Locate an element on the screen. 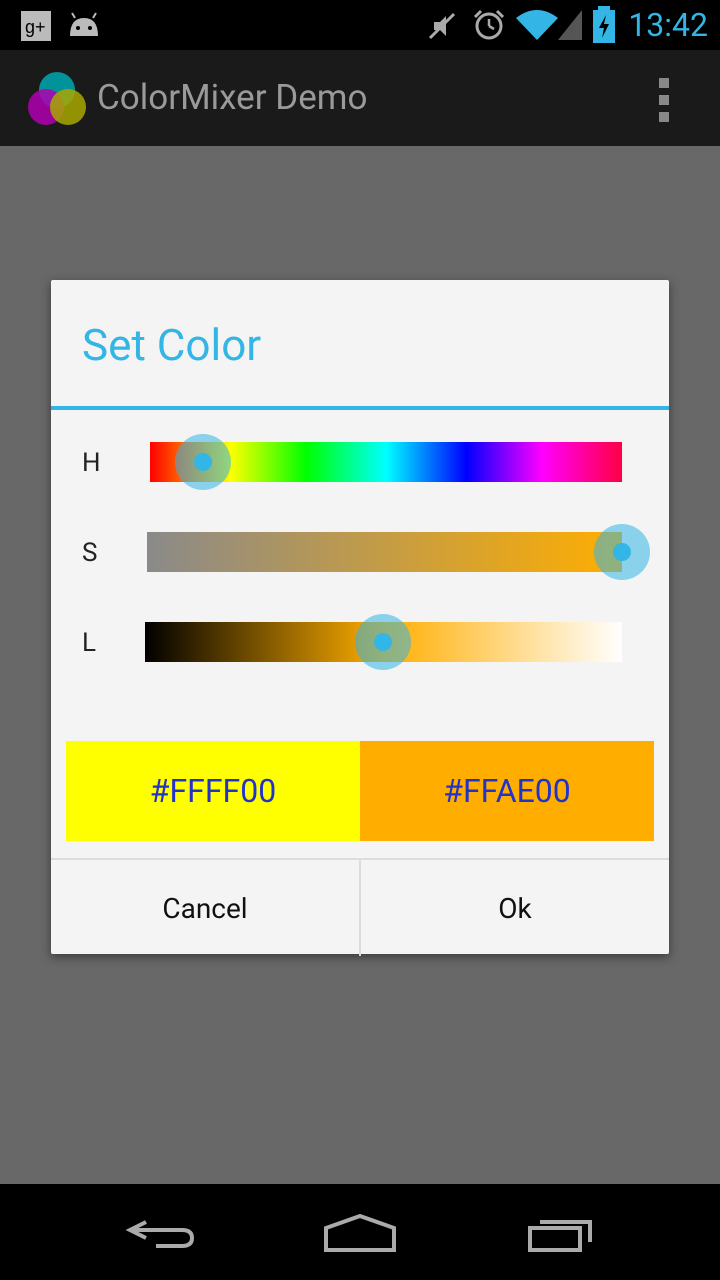 This screenshot has width=720, height=1280. hue-slider-thumb is located at coordinates (203, 462).